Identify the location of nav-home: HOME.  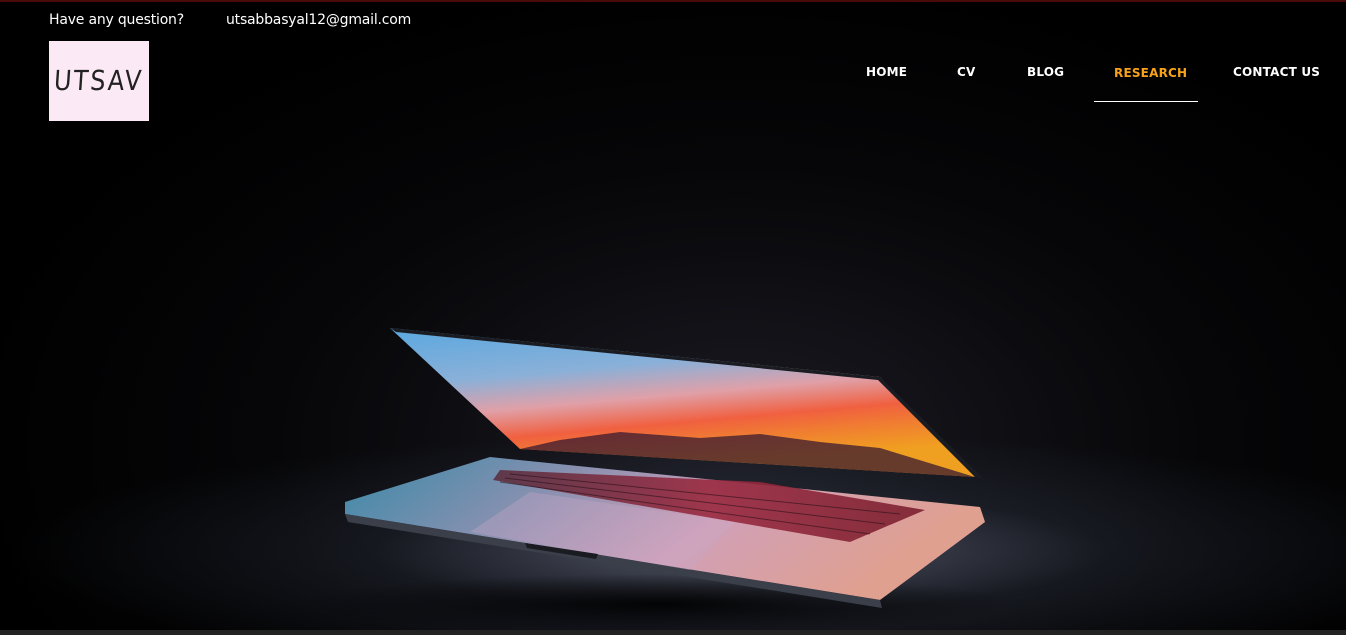
(886, 72).